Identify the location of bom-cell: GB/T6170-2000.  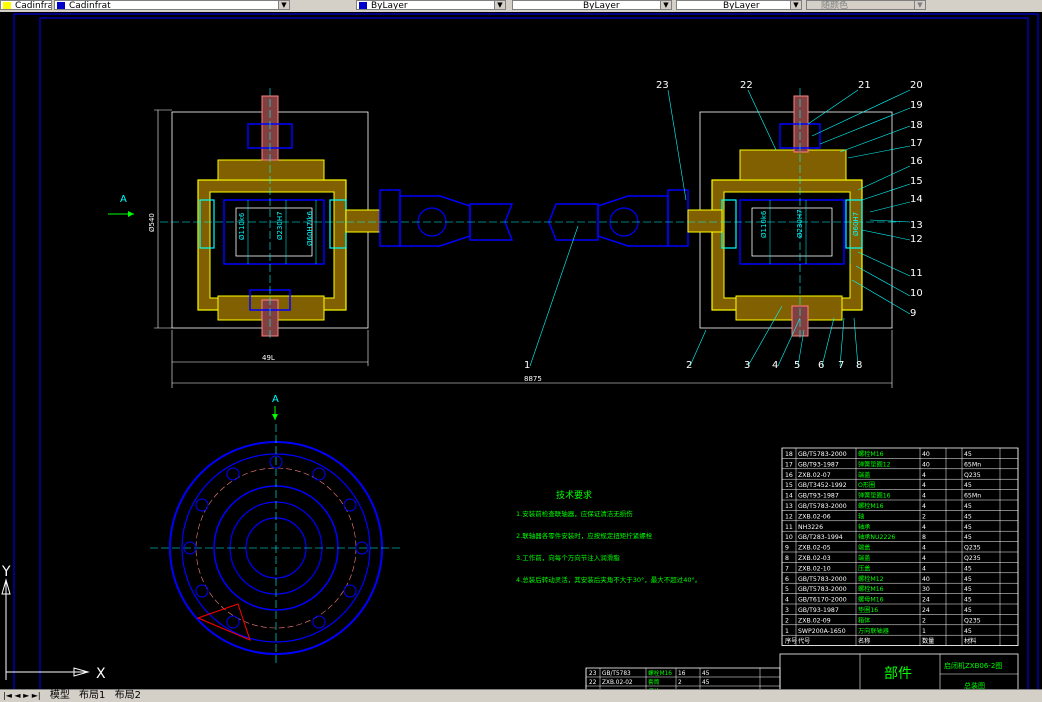
(822, 600).